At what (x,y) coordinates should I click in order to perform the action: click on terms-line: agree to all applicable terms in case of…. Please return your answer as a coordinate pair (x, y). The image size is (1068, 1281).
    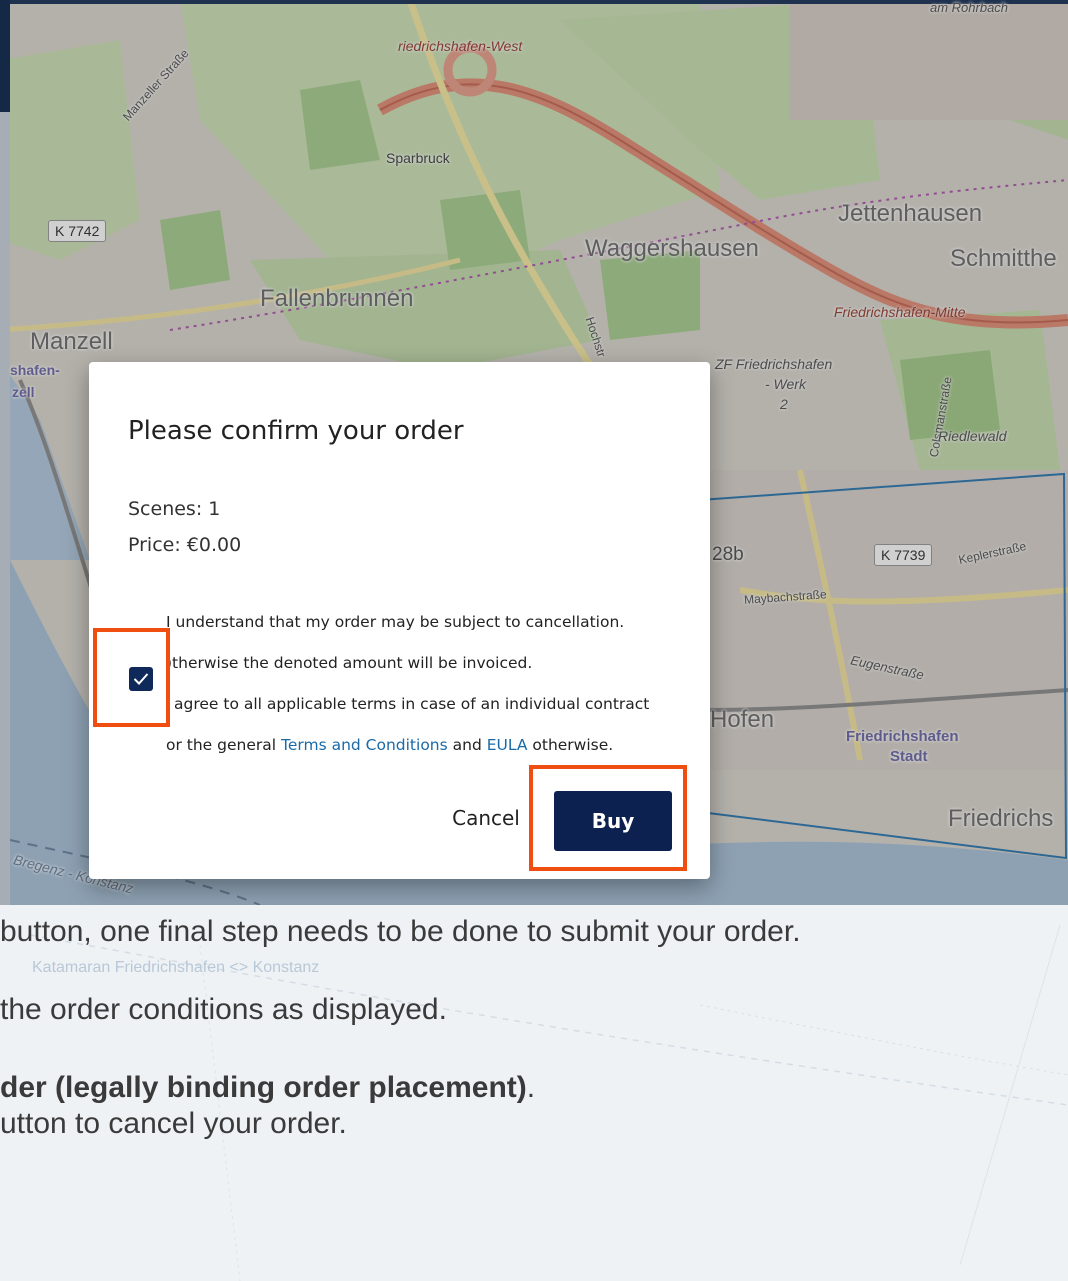
    Looking at the image, I should click on (412, 704).